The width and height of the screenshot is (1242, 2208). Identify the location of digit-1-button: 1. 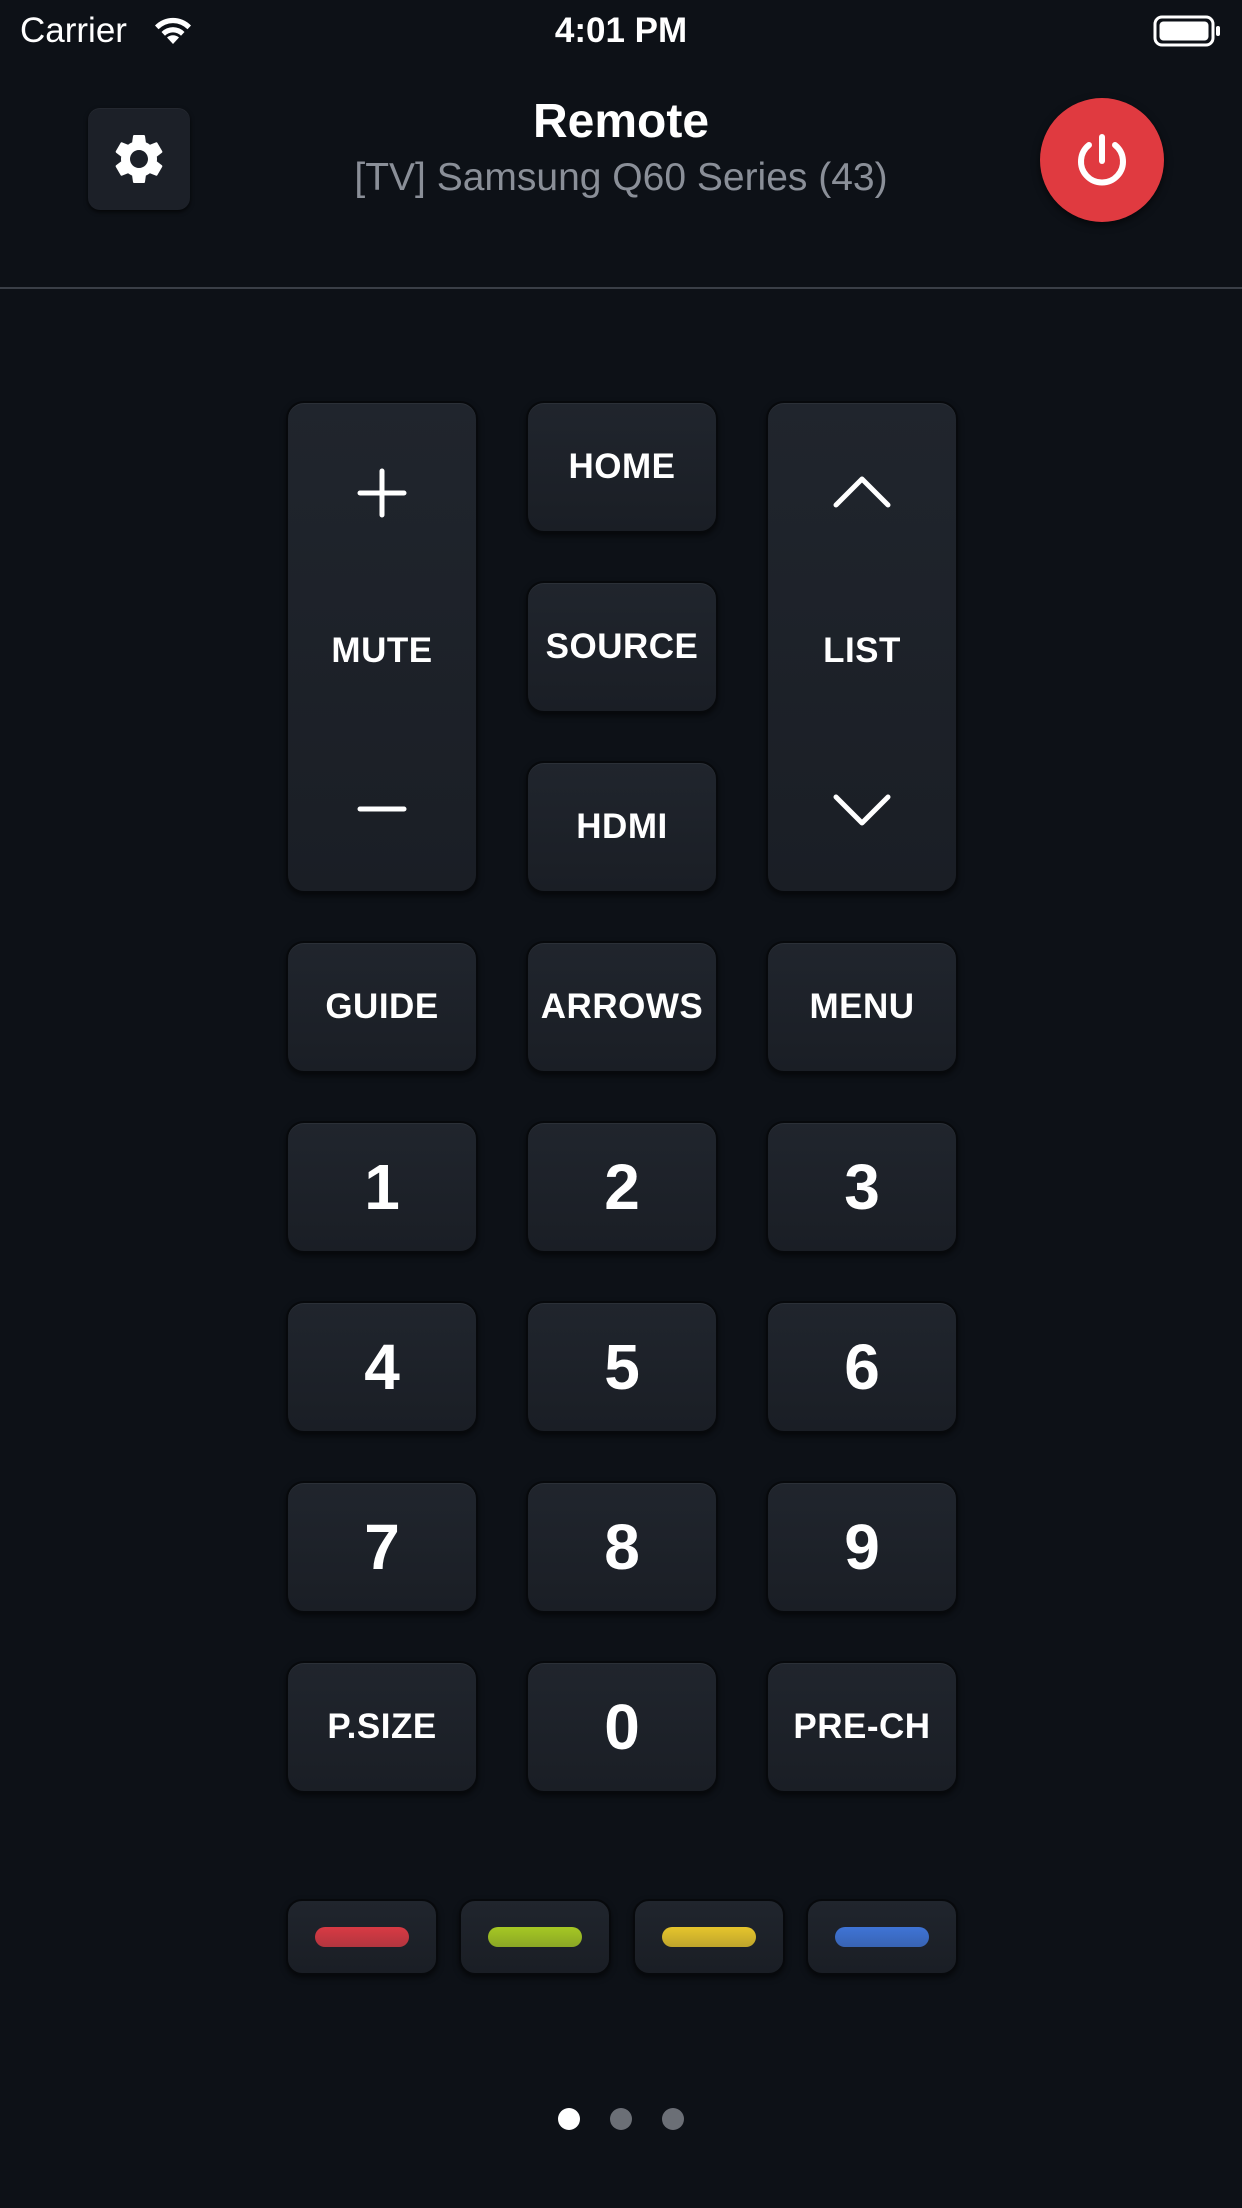
(382, 1187).